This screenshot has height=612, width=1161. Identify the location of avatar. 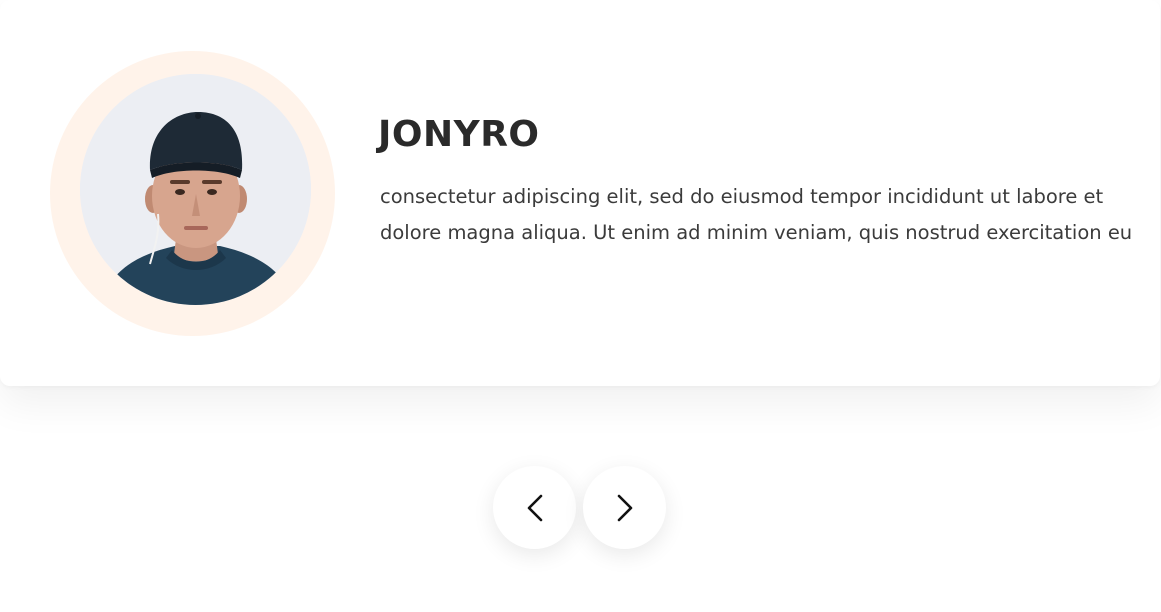
(195, 189).